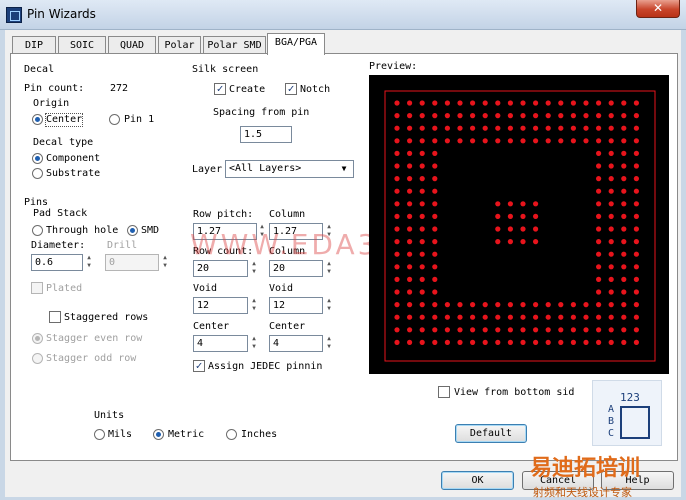 This screenshot has width=686, height=500. Describe the element at coordinates (57, 262) in the screenshot. I see `diameter-input: 0.6` at that location.